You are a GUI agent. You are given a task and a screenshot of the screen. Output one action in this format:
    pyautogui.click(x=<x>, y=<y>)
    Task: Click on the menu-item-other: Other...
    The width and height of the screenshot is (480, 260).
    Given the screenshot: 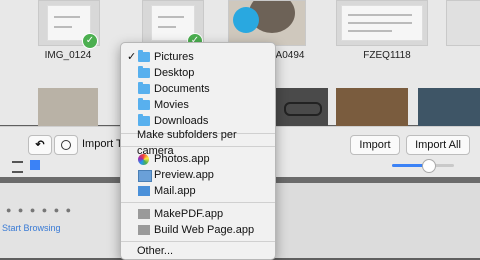 What is the action you would take?
    pyautogui.click(x=198, y=251)
    